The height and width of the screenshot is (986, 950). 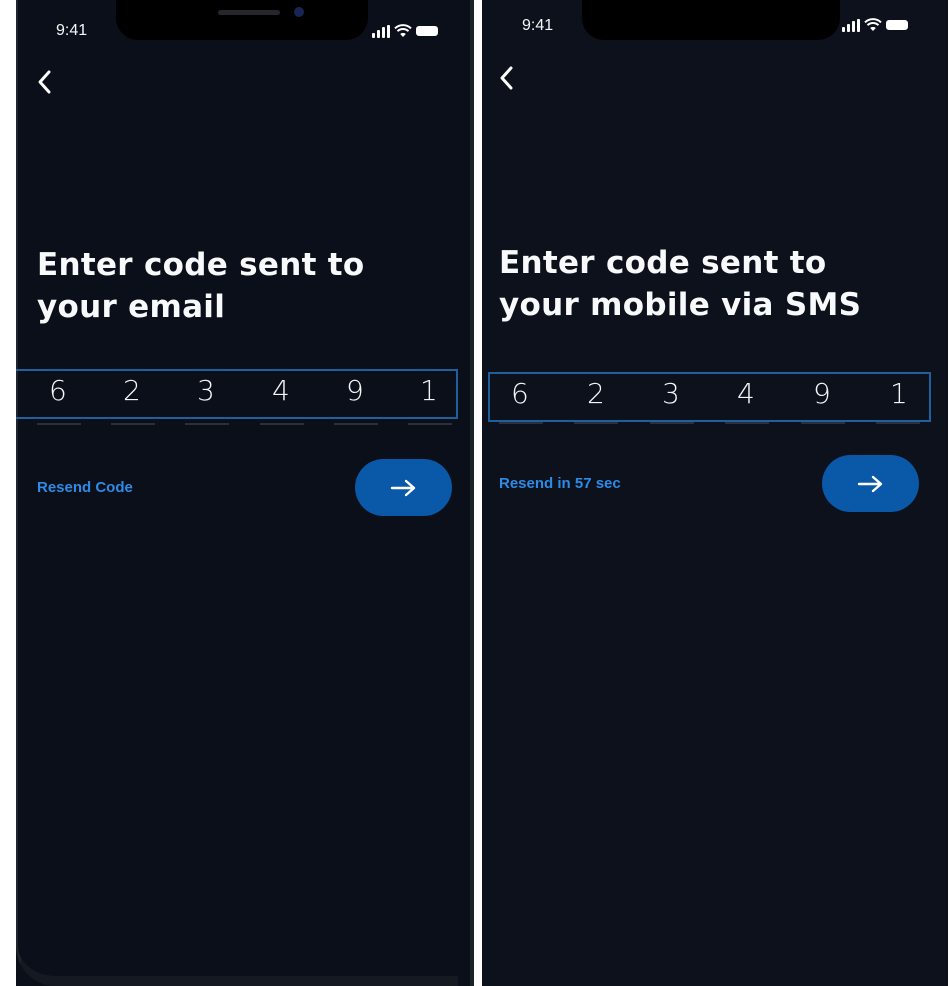 I want to click on page-title: Enter code sent to your email, so click(x=201, y=286).